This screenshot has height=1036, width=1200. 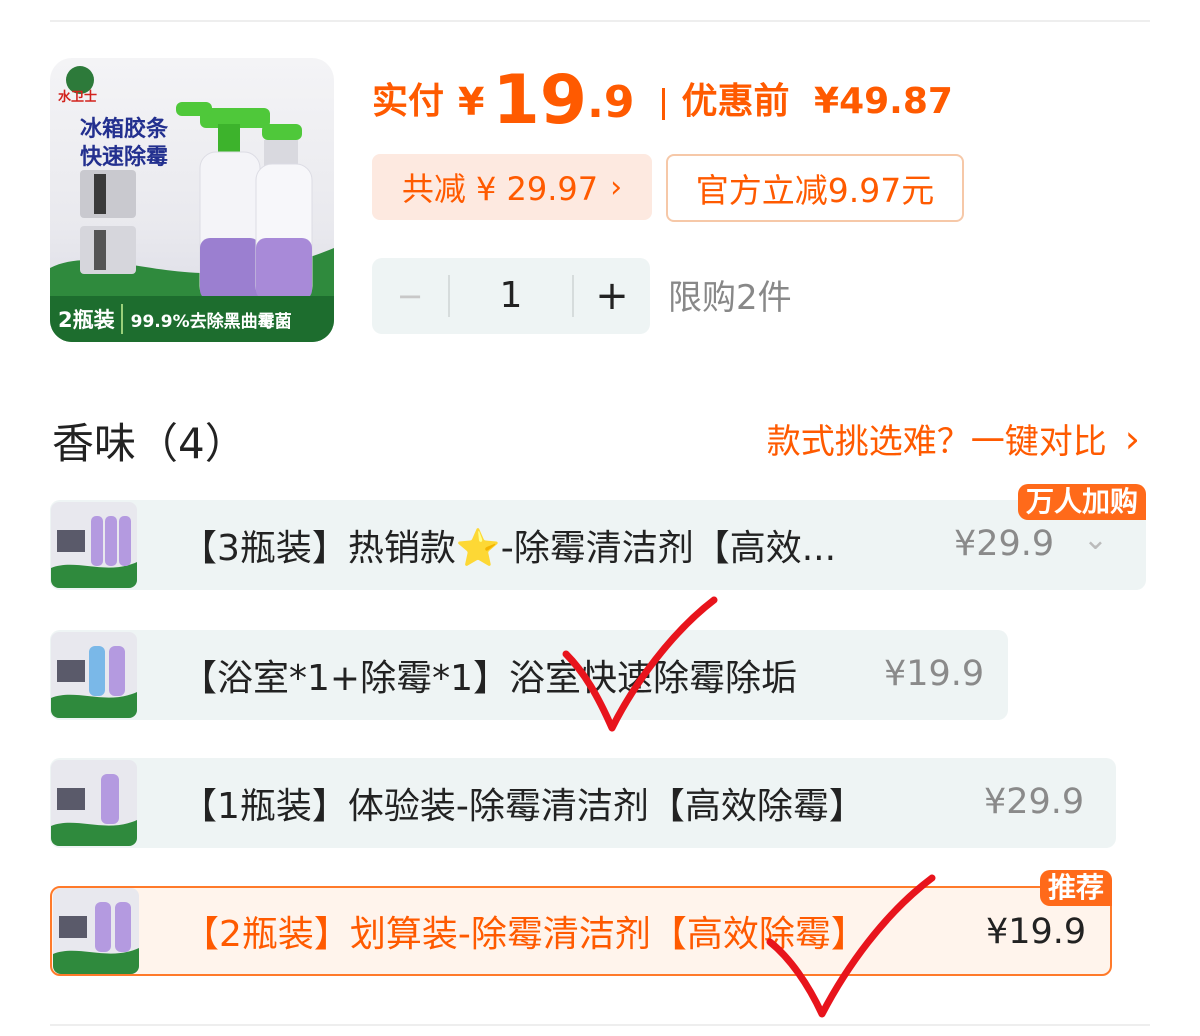 What do you see at coordinates (611, 102) in the screenshot?
I see `paid-price-decimal: .9` at bounding box center [611, 102].